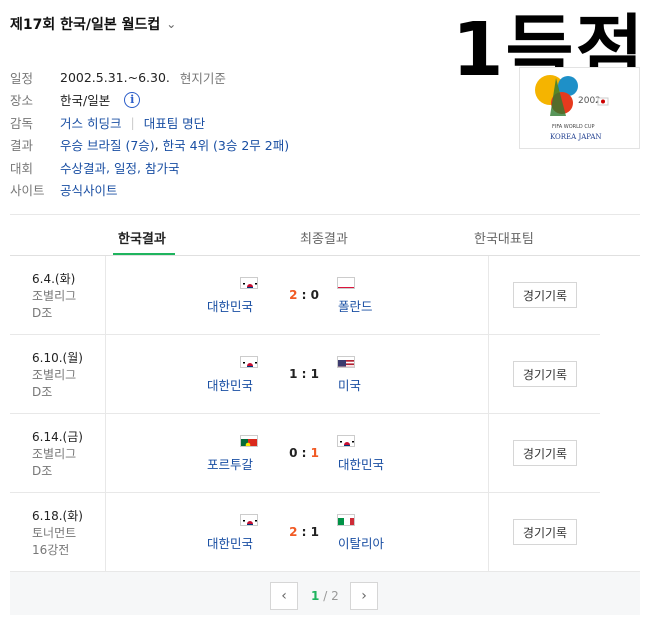  Describe the element at coordinates (57, 437) in the screenshot. I see `match-date: 6.14.(금)` at that location.